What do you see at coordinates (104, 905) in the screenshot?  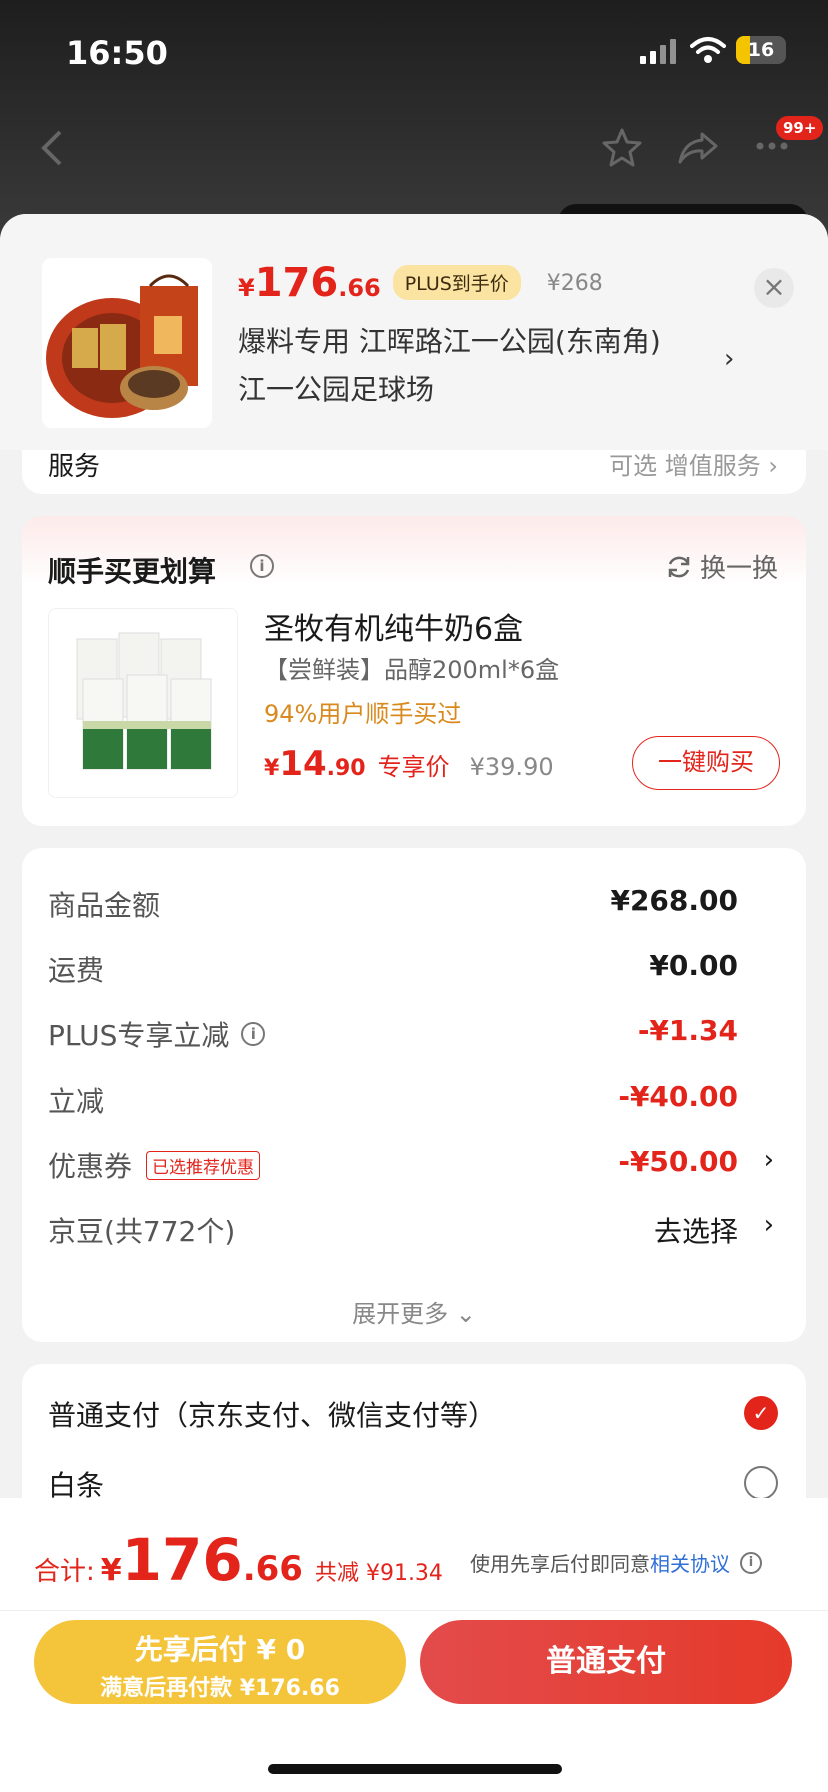 I see `goods-amount-label: 商品金额` at bounding box center [104, 905].